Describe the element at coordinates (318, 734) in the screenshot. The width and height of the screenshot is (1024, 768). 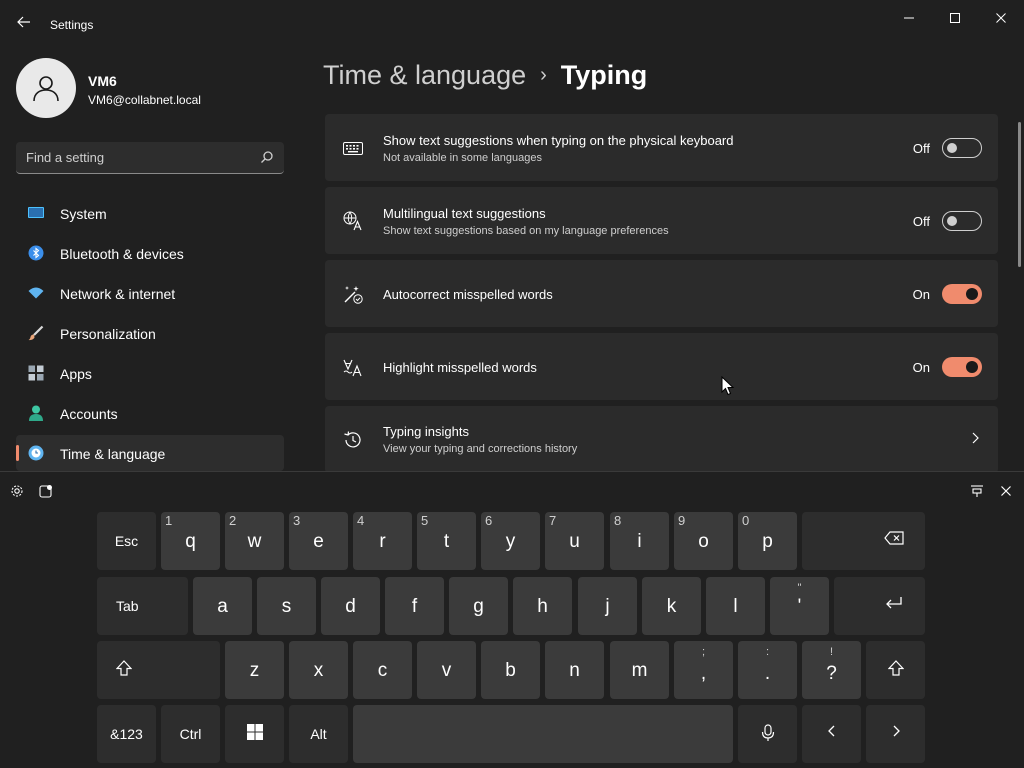
I see `key-alt: Alt` at that location.